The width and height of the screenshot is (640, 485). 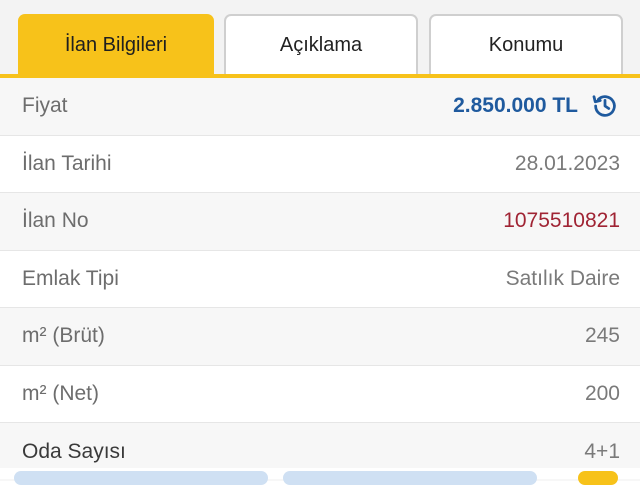 I want to click on tab-aciklama: Açıklama, so click(x=321, y=44).